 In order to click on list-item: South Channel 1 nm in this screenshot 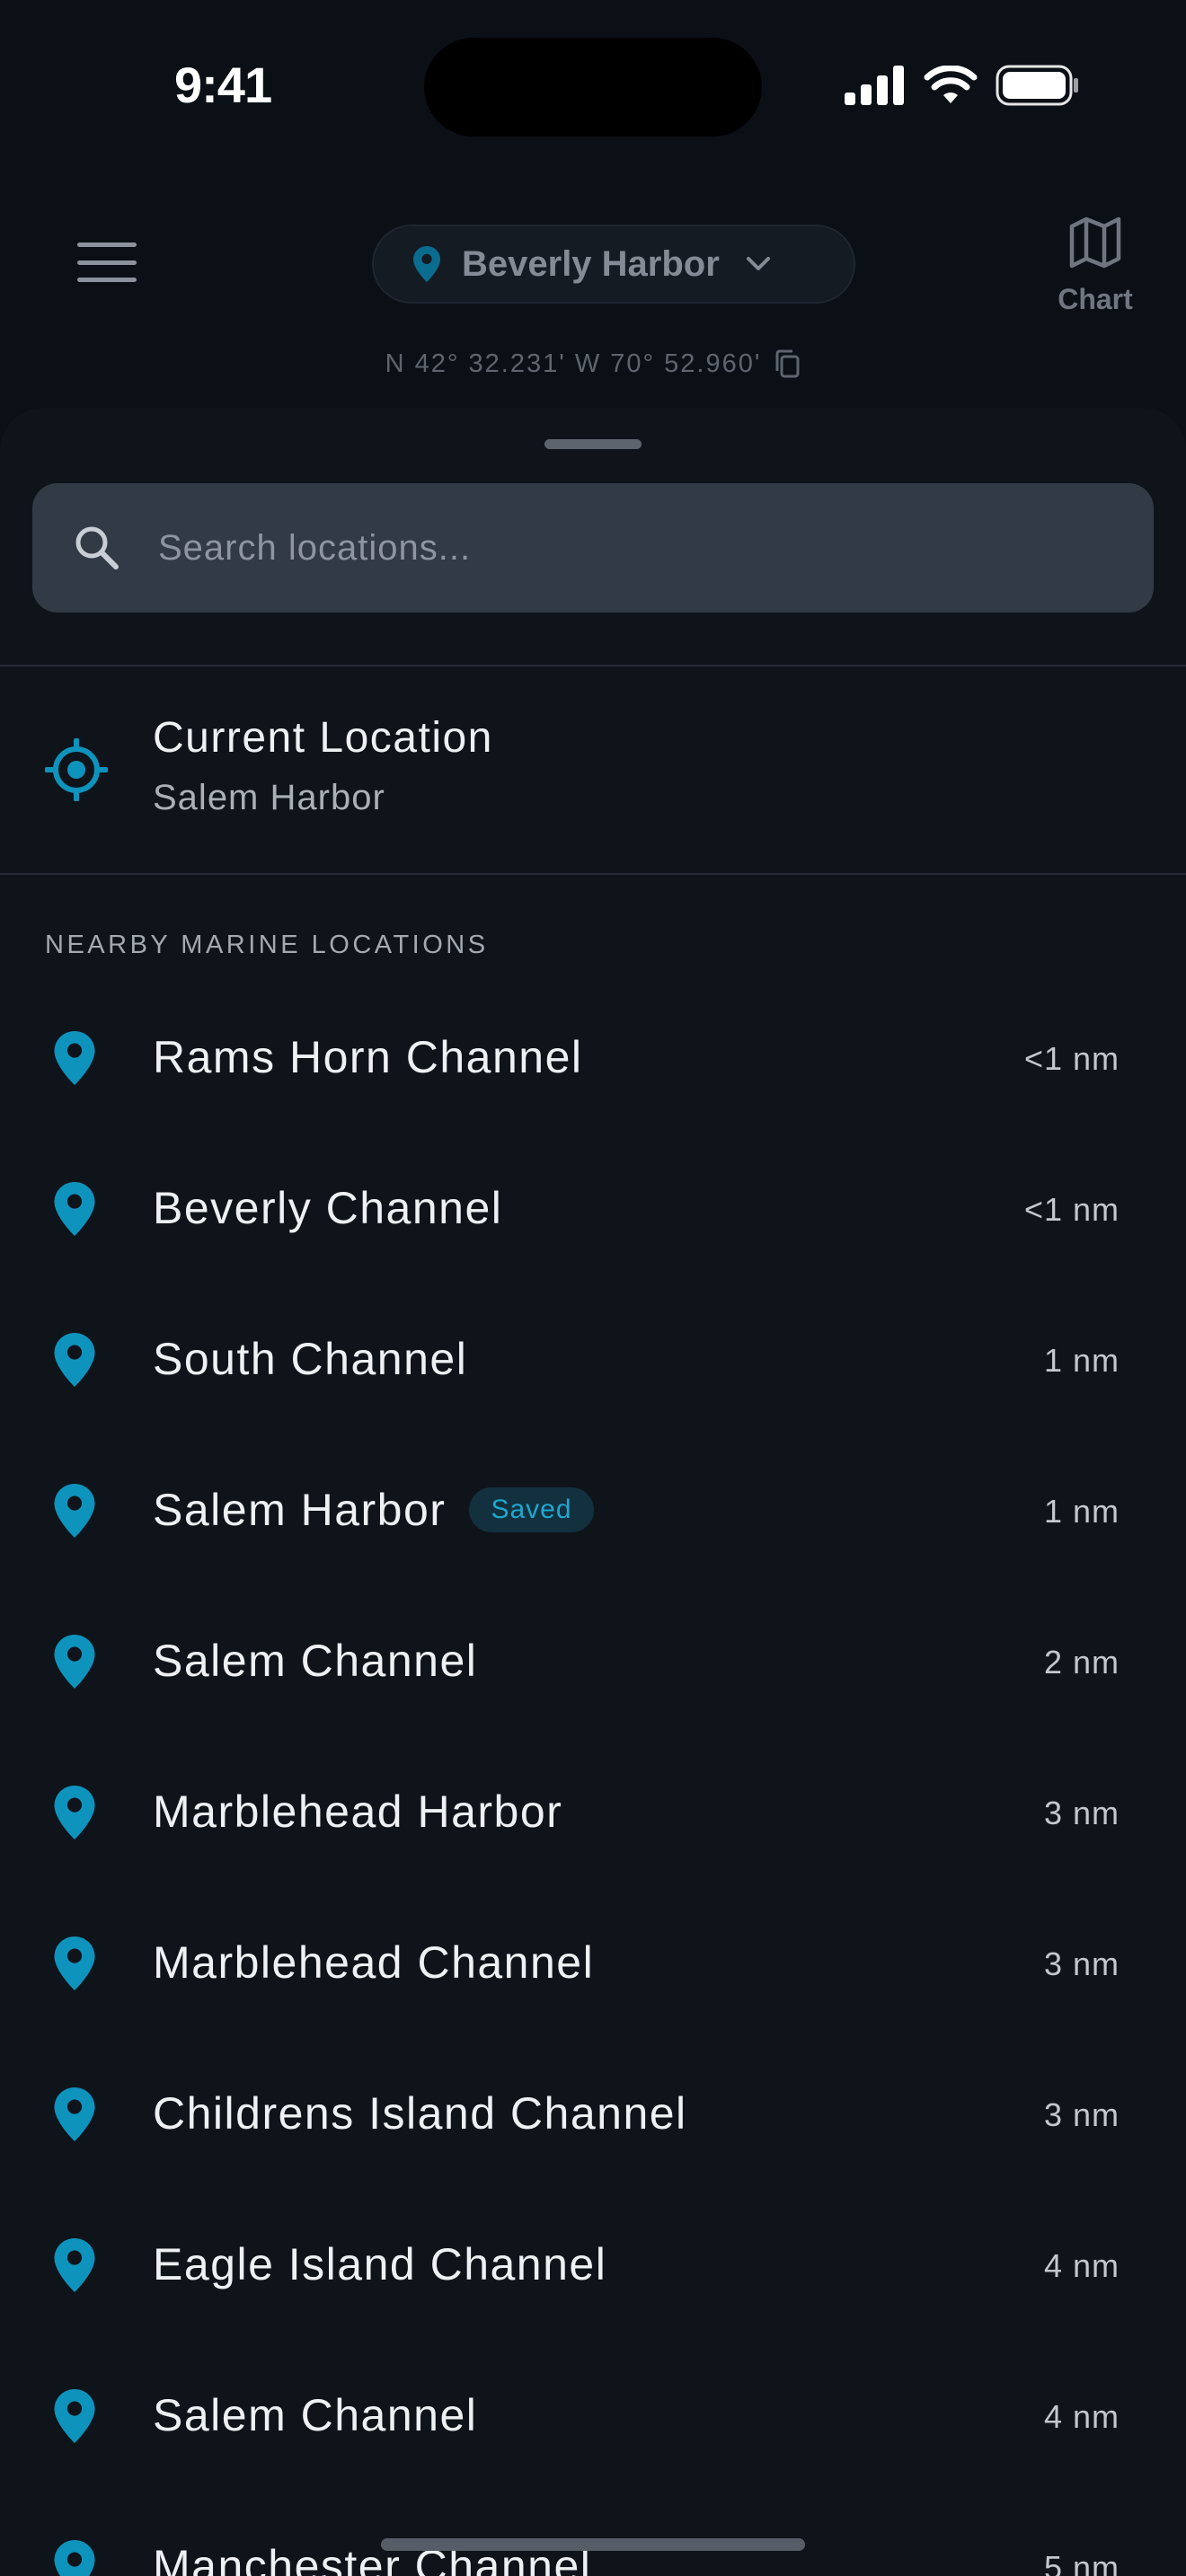, I will do `click(593, 1358)`.